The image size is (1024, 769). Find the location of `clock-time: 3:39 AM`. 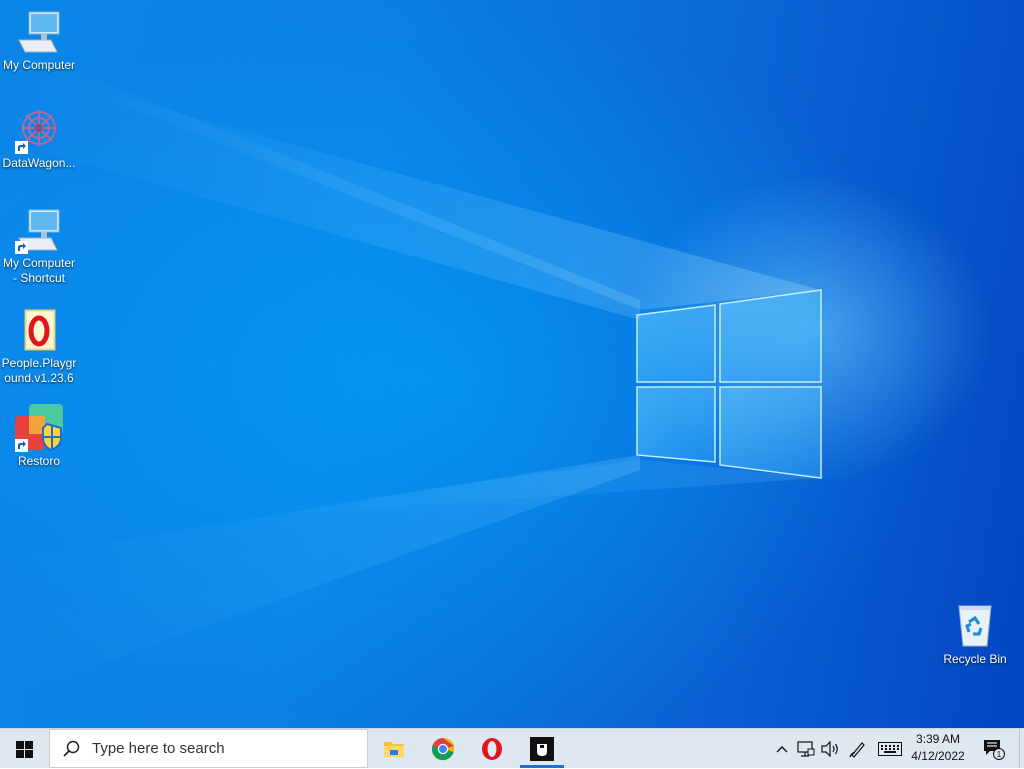

clock-time: 3:39 AM is located at coordinates (938, 739).